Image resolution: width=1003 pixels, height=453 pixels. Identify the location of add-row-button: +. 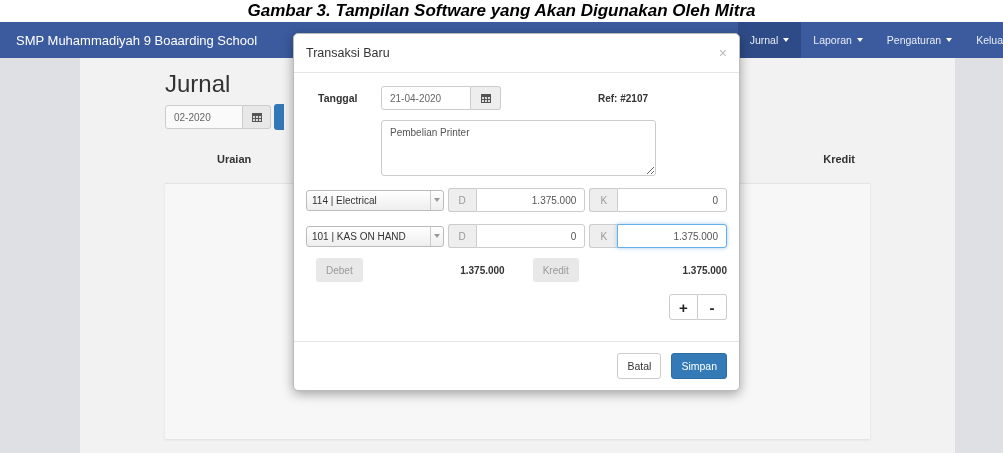
(683, 307).